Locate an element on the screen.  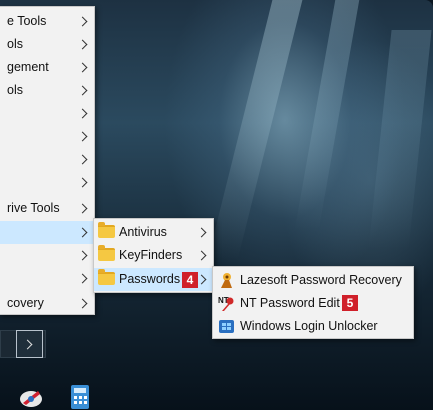
menu-item: rive Tools is located at coordinates (47, 208).